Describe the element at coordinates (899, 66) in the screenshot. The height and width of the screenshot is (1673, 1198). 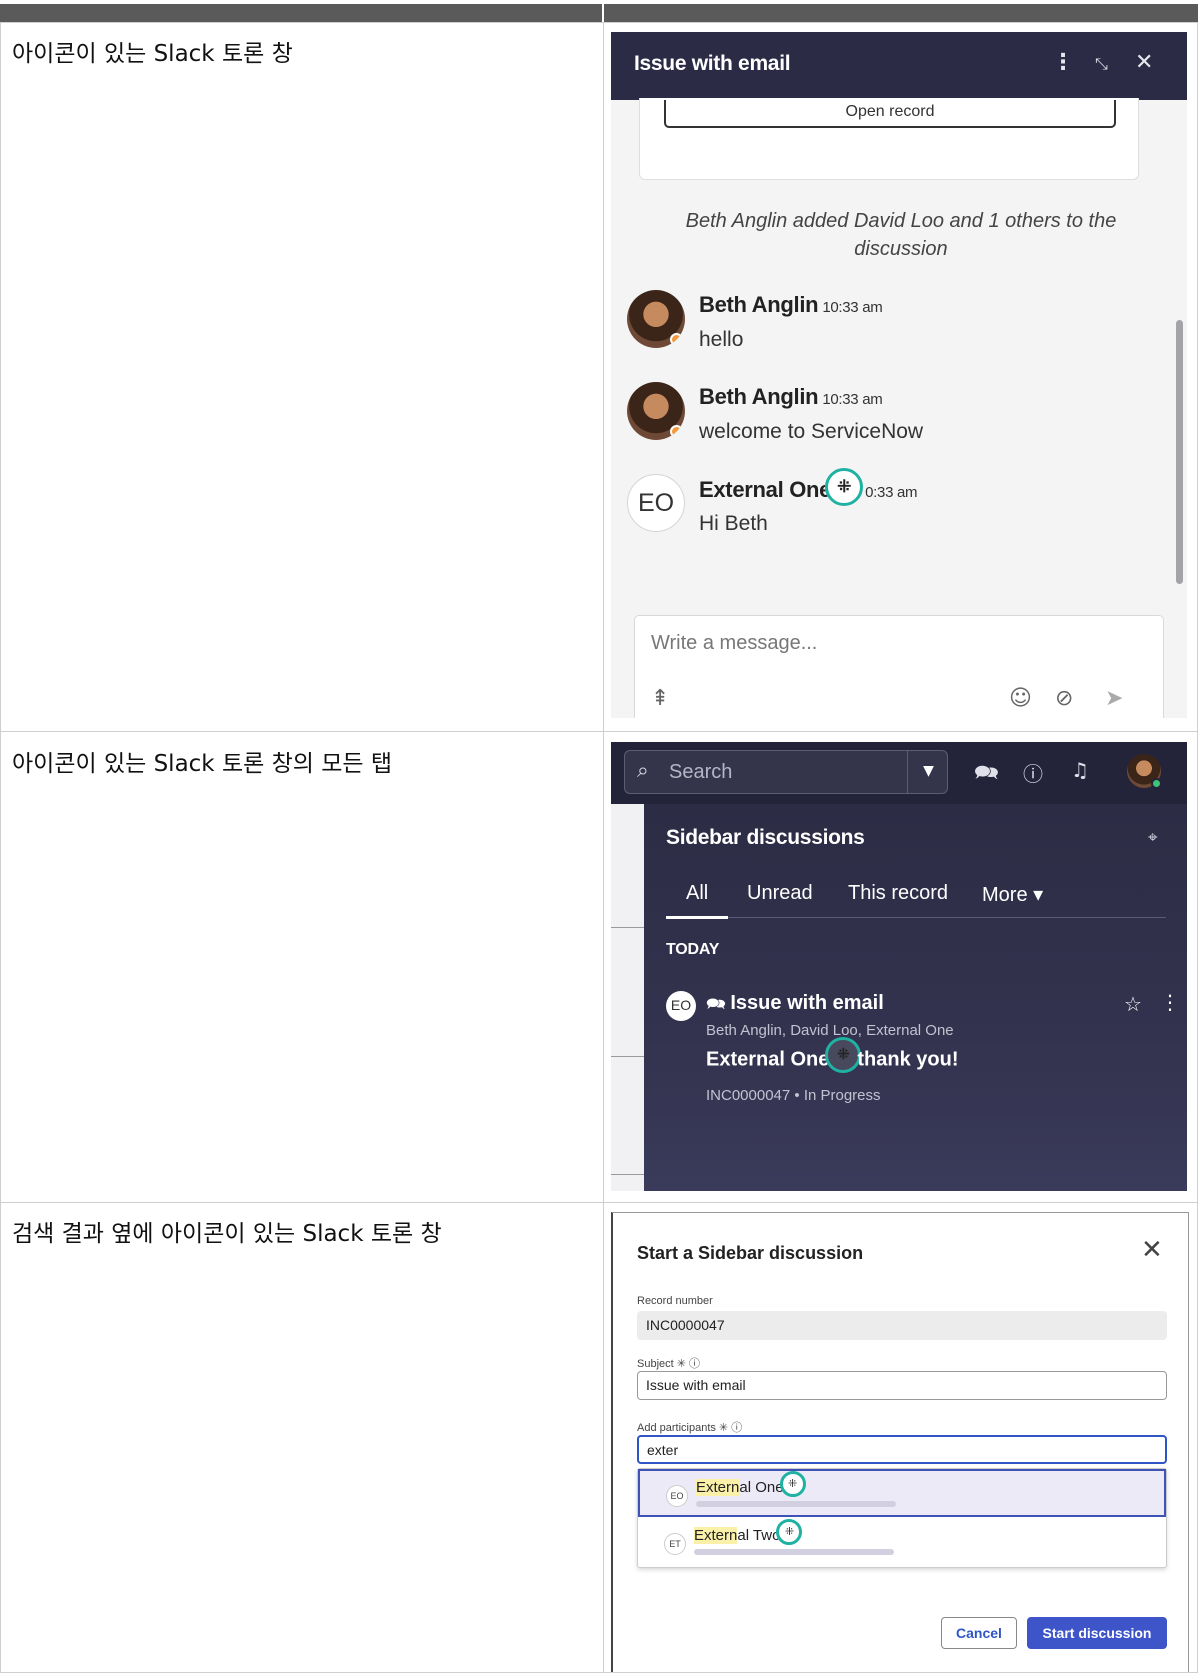
I see `discussion-header: Issue with email ⋮ ⤡ ✕` at that location.